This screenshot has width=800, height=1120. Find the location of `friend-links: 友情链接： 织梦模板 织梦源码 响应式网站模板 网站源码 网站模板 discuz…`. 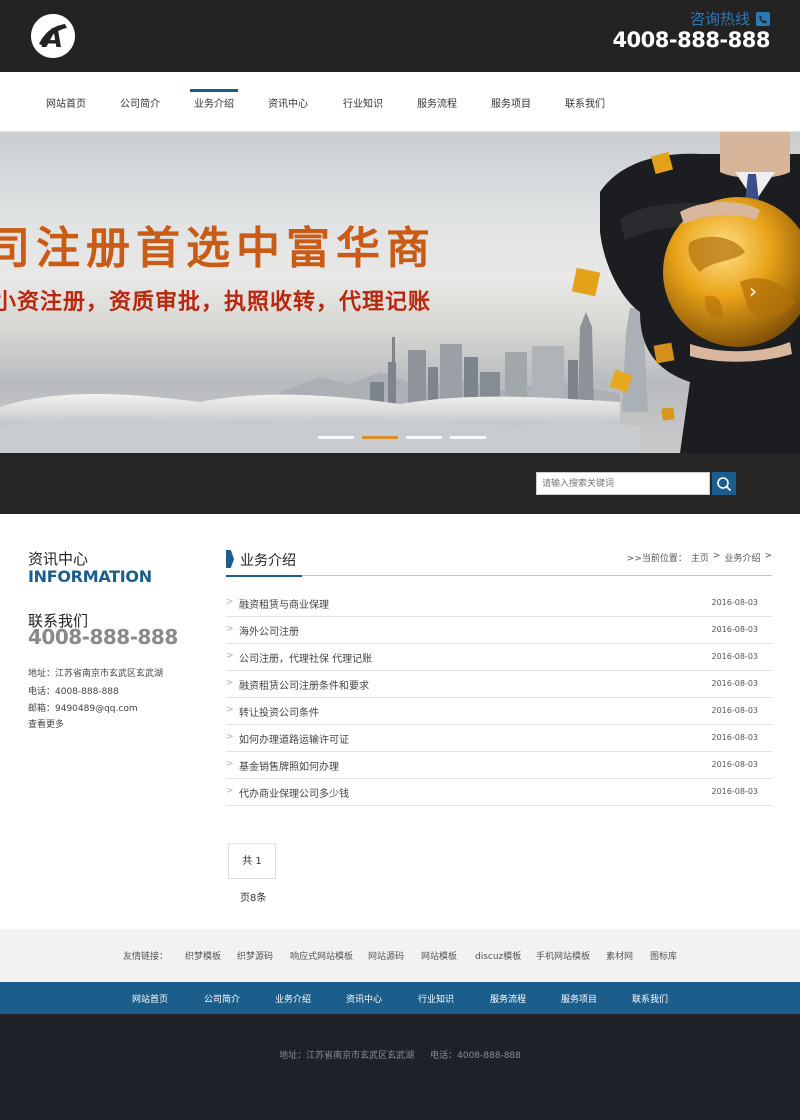

friend-links: 友情链接： 织梦模板 织梦源码 响应式网站模板 网站源码 网站模板 discuz… is located at coordinates (400, 955).